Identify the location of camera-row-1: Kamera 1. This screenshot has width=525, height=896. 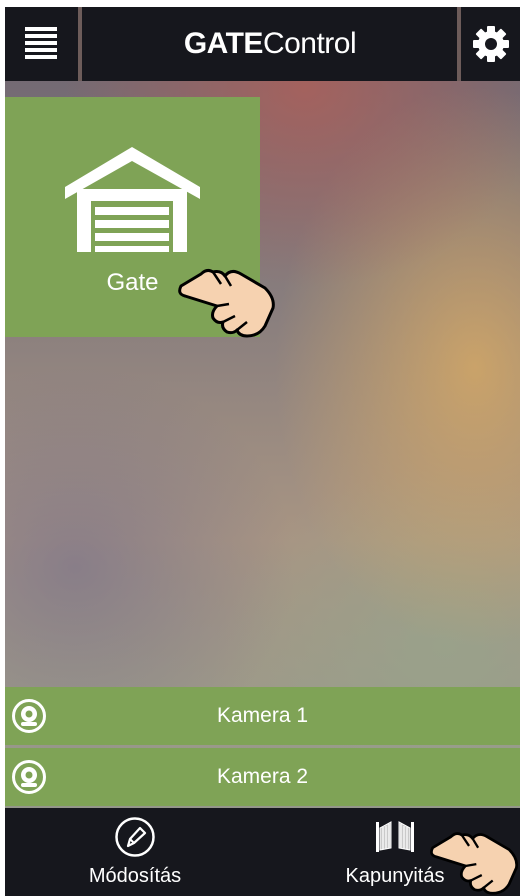
(262, 716).